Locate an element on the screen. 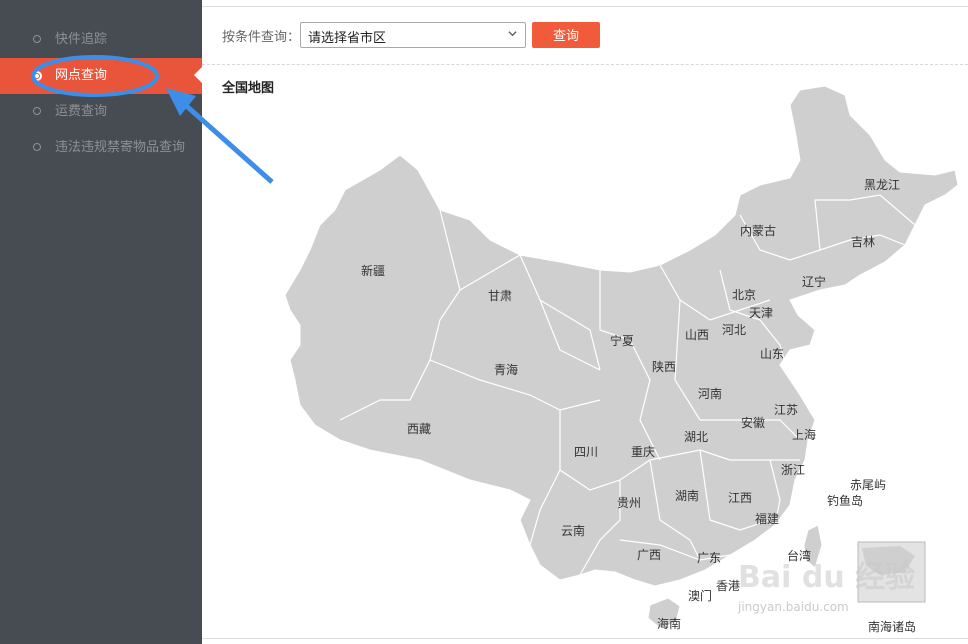 The height and width of the screenshot is (644, 968). province-label: 江苏 is located at coordinates (786, 410).